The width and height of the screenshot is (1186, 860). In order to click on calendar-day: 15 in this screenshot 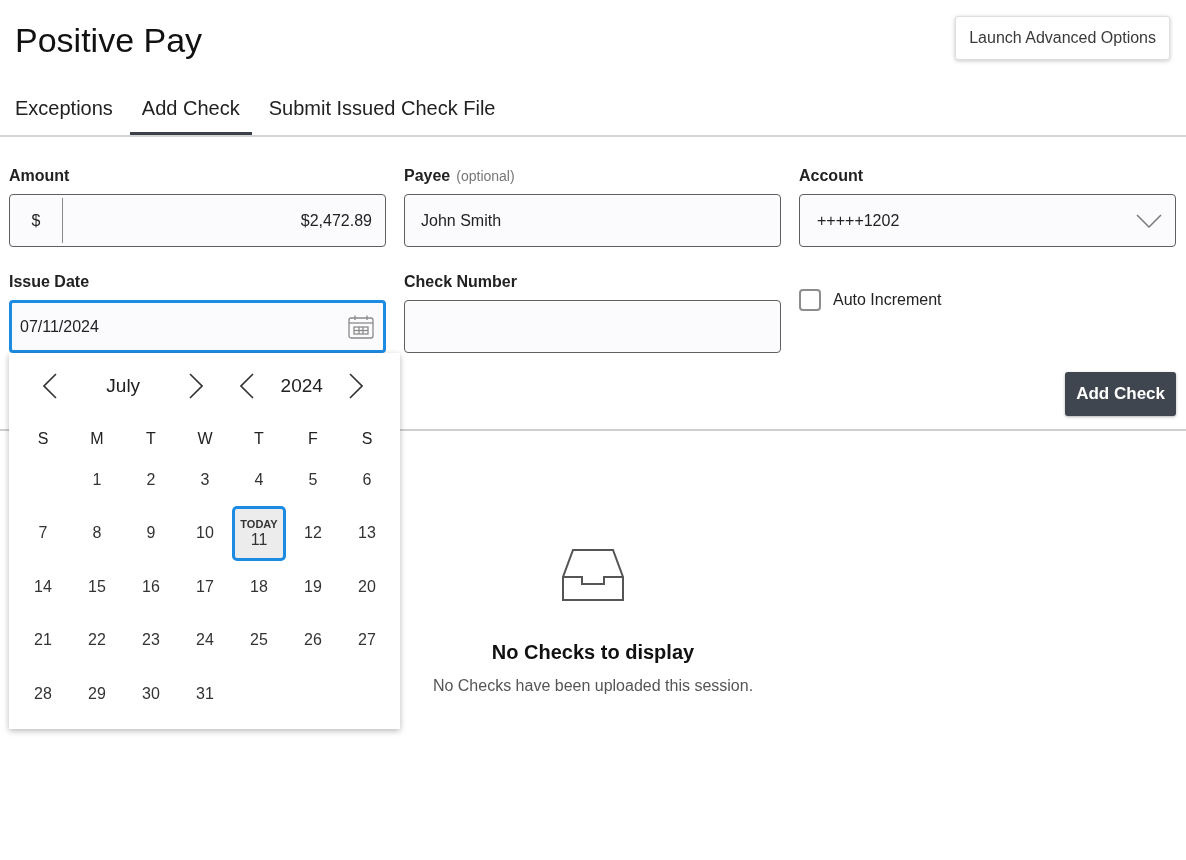, I will do `click(97, 587)`.